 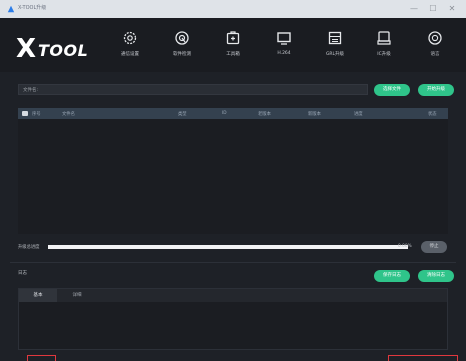 What do you see at coordinates (182, 38) in the screenshot?
I see `scan-icon` at bounding box center [182, 38].